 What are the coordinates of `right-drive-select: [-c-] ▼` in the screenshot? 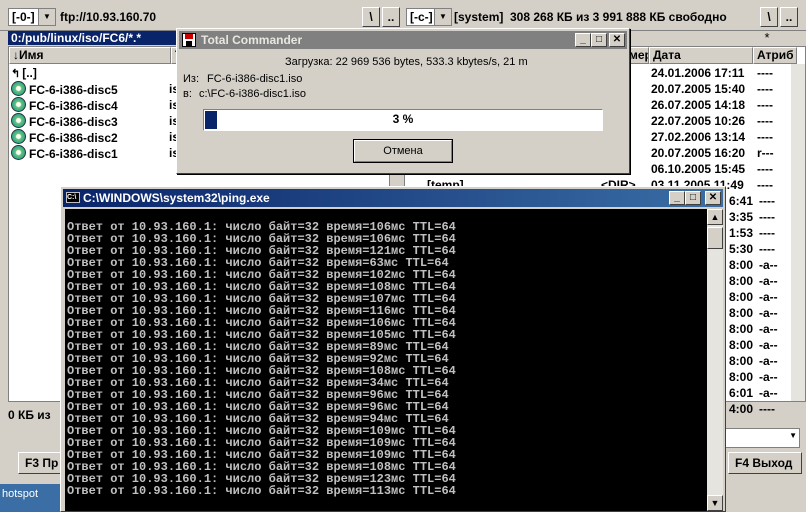 It's located at (429, 17).